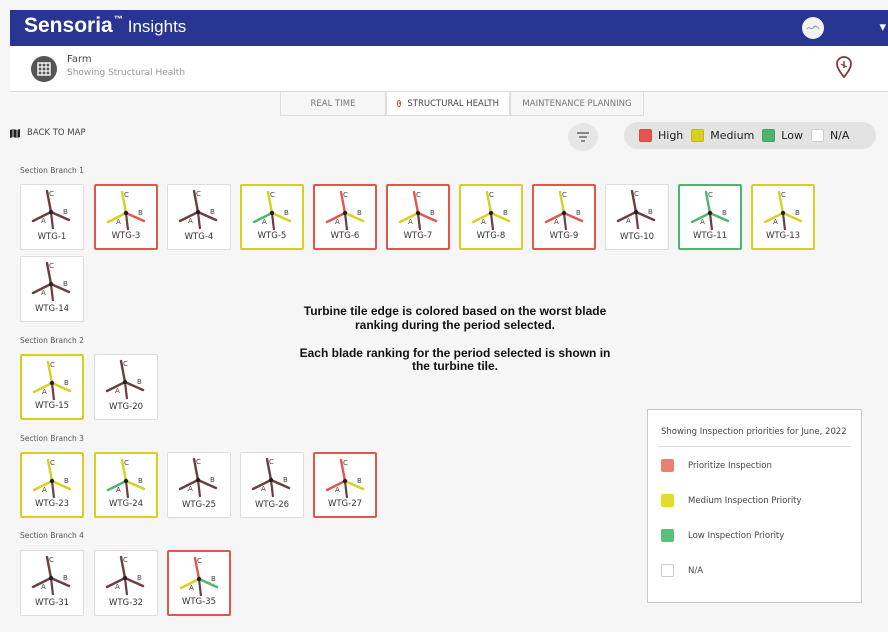  What do you see at coordinates (754, 446) in the screenshot?
I see `divider` at bounding box center [754, 446].